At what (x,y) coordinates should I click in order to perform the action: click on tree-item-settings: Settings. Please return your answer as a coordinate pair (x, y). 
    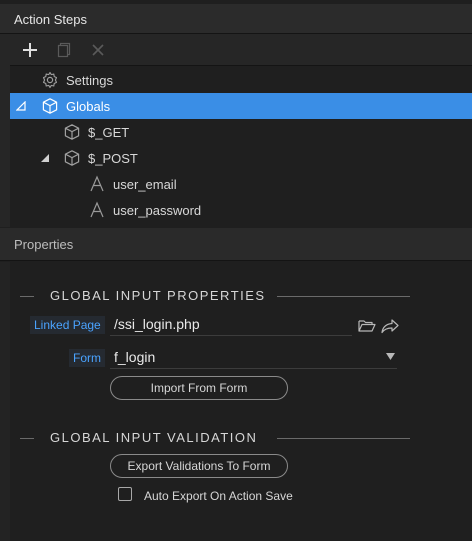
    Looking at the image, I should click on (241, 80).